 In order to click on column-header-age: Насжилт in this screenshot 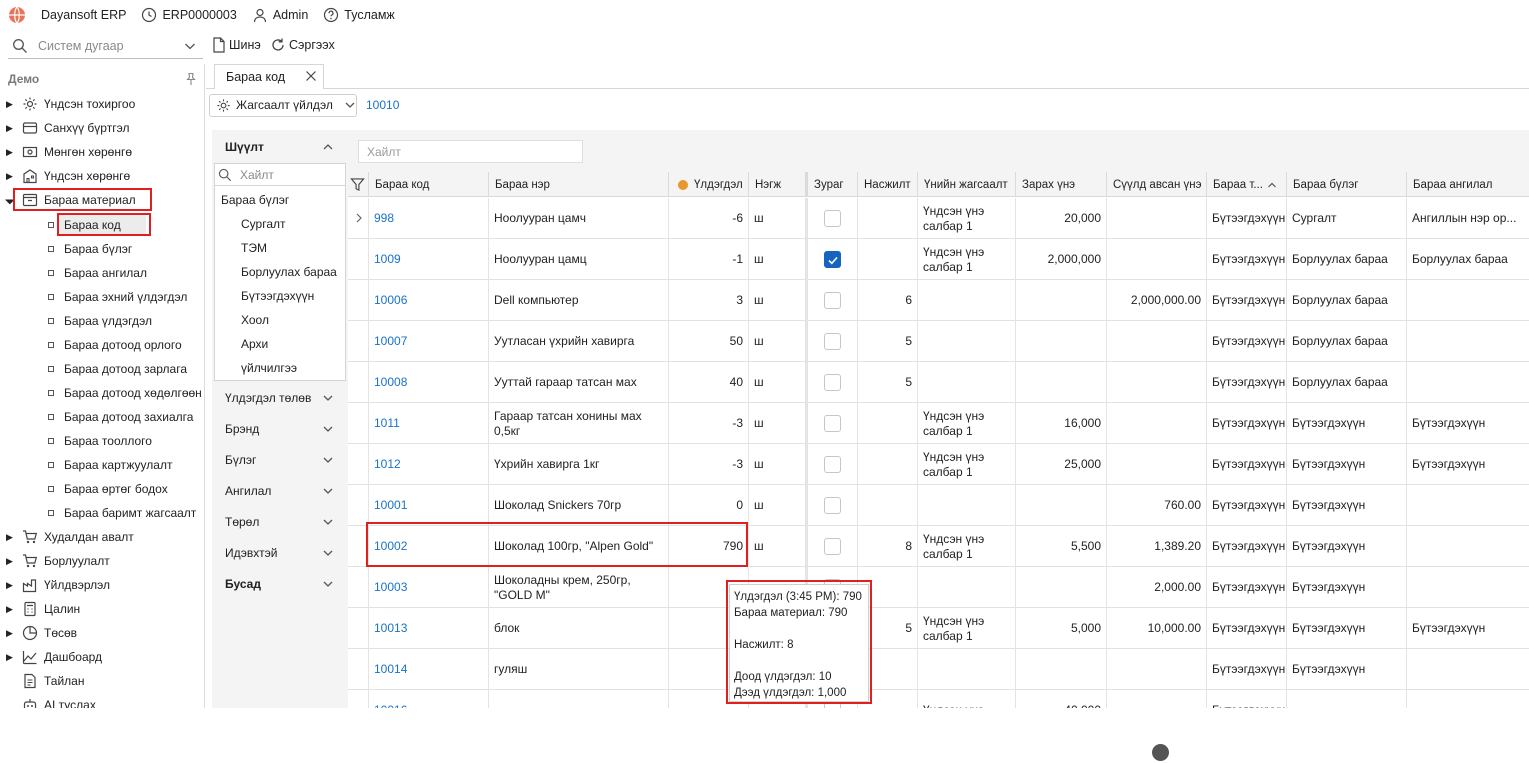, I will do `click(887, 184)`.